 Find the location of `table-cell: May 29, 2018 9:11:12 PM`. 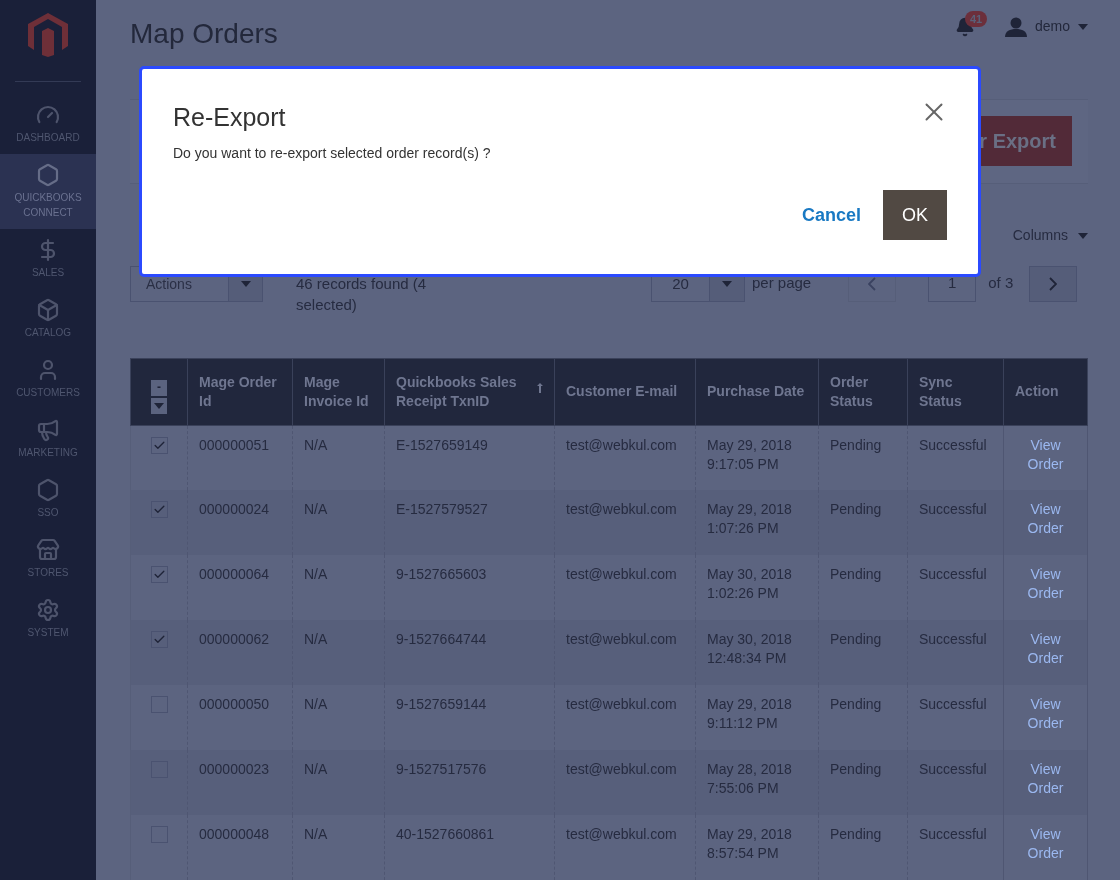

table-cell: May 29, 2018 9:11:12 PM is located at coordinates (749, 713).